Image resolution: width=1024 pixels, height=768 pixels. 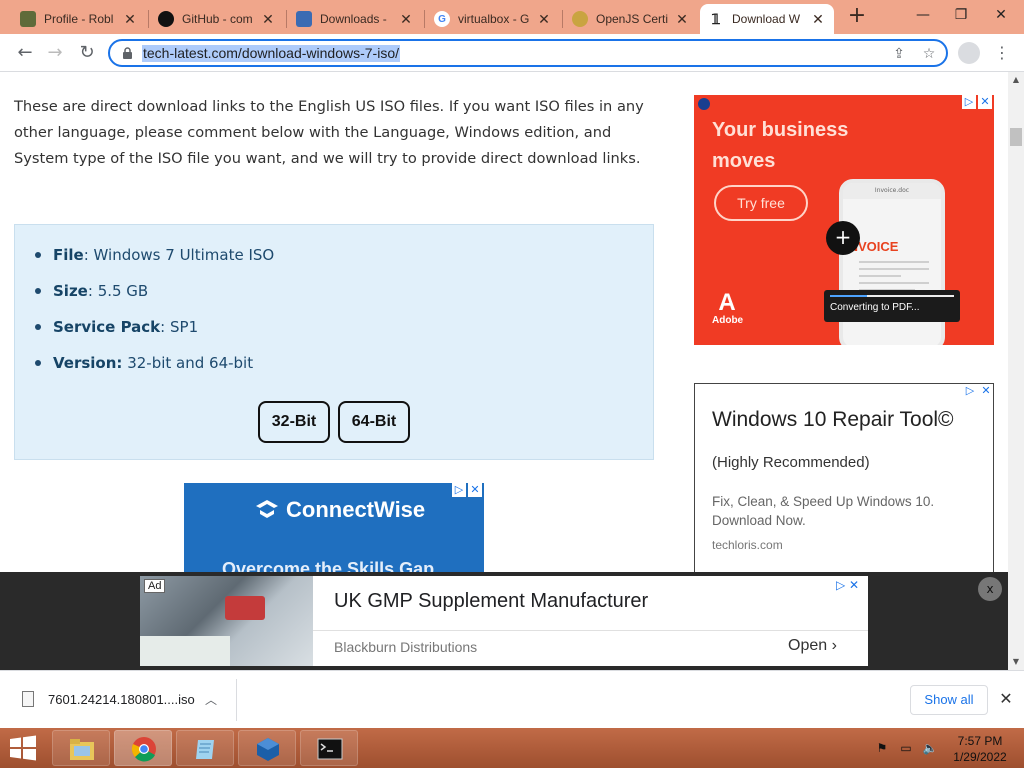 What do you see at coordinates (1001, 15) in the screenshot?
I see `close-window-button: ✕` at bounding box center [1001, 15].